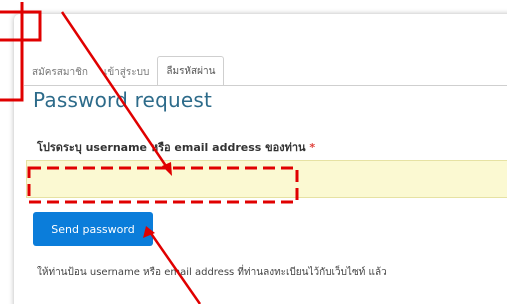  I want to click on tab-divider, so click(265, 85).